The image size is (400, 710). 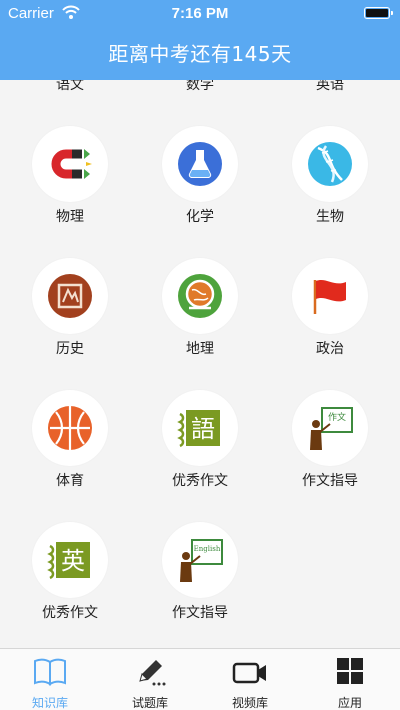 I want to click on flag-icon, so click(x=330, y=296).